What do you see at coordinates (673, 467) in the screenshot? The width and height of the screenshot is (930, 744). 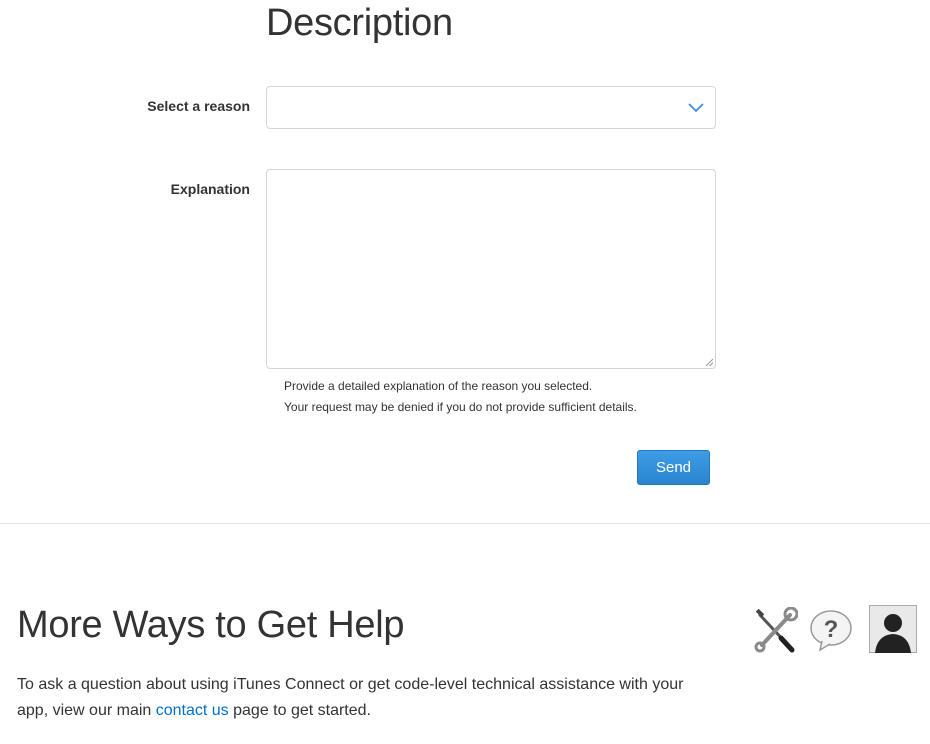 I see `send-button: Send` at bounding box center [673, 467].